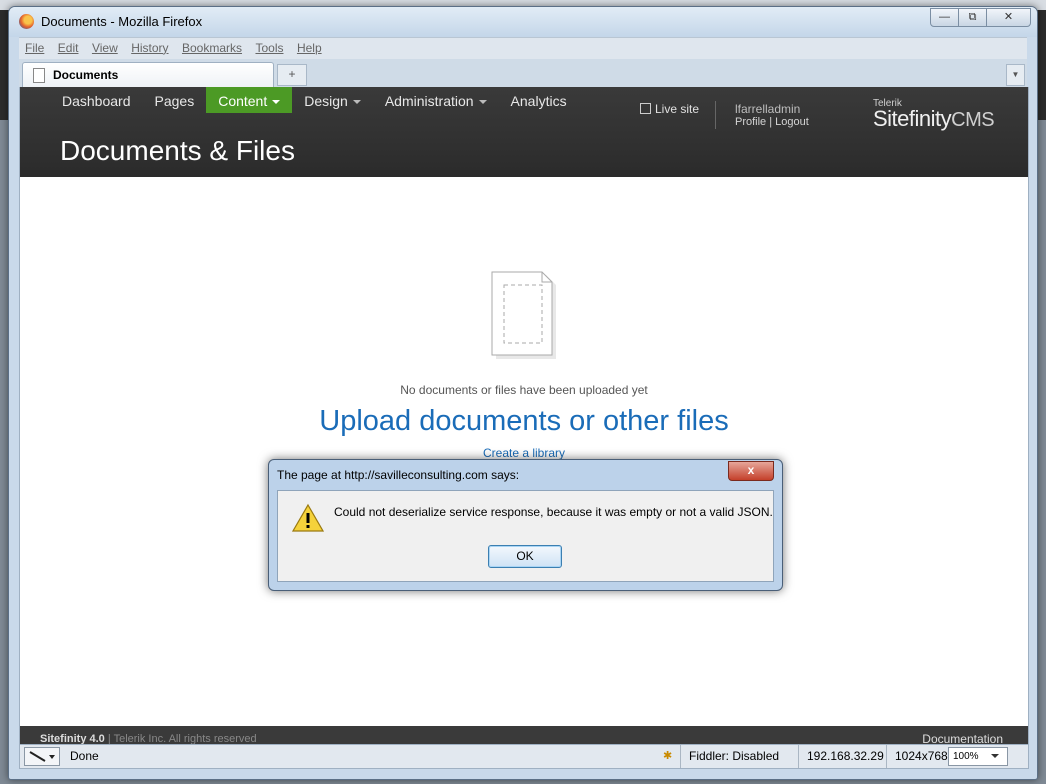  What do you see at coordinates (792, 122) in the screenshot?
I see `logout-link: Logout` at bounding box center [792, 122].